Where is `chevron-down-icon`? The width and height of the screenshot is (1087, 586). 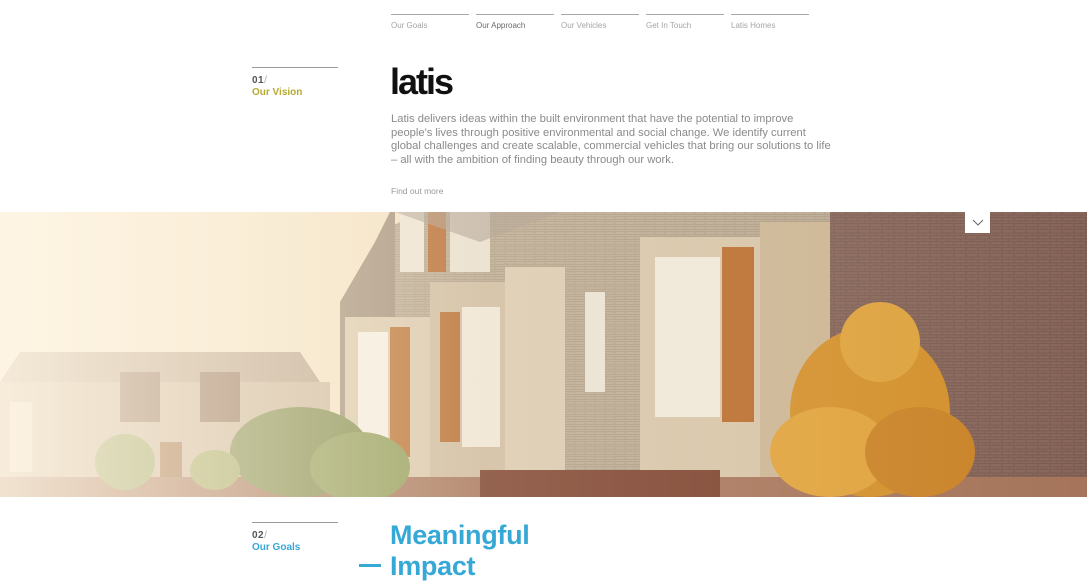
chevron-down-icon is located at coordinates (978, 223).